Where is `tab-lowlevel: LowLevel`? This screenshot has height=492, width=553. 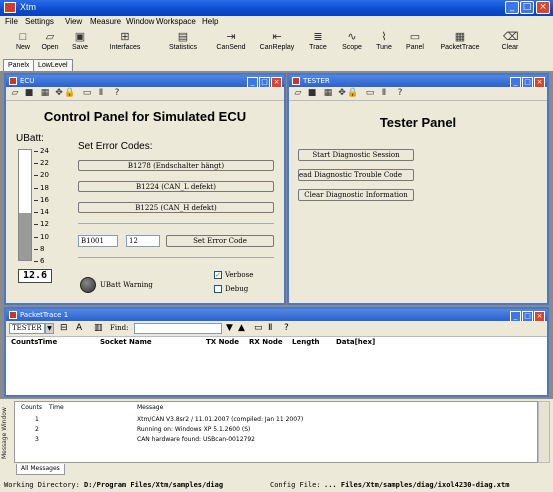 tab-lowlevel: LowLevel is located at coordinates (53, 65).